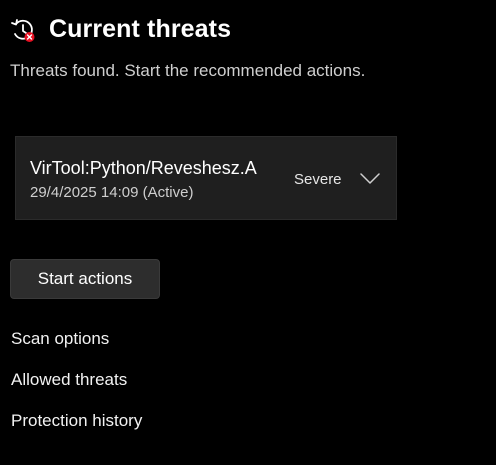 The image size is (496, 465). What do you see at coordinates (318, 179) in the screenshot?
I see `threat-severity: Severe` at bounding box center [318, 179].